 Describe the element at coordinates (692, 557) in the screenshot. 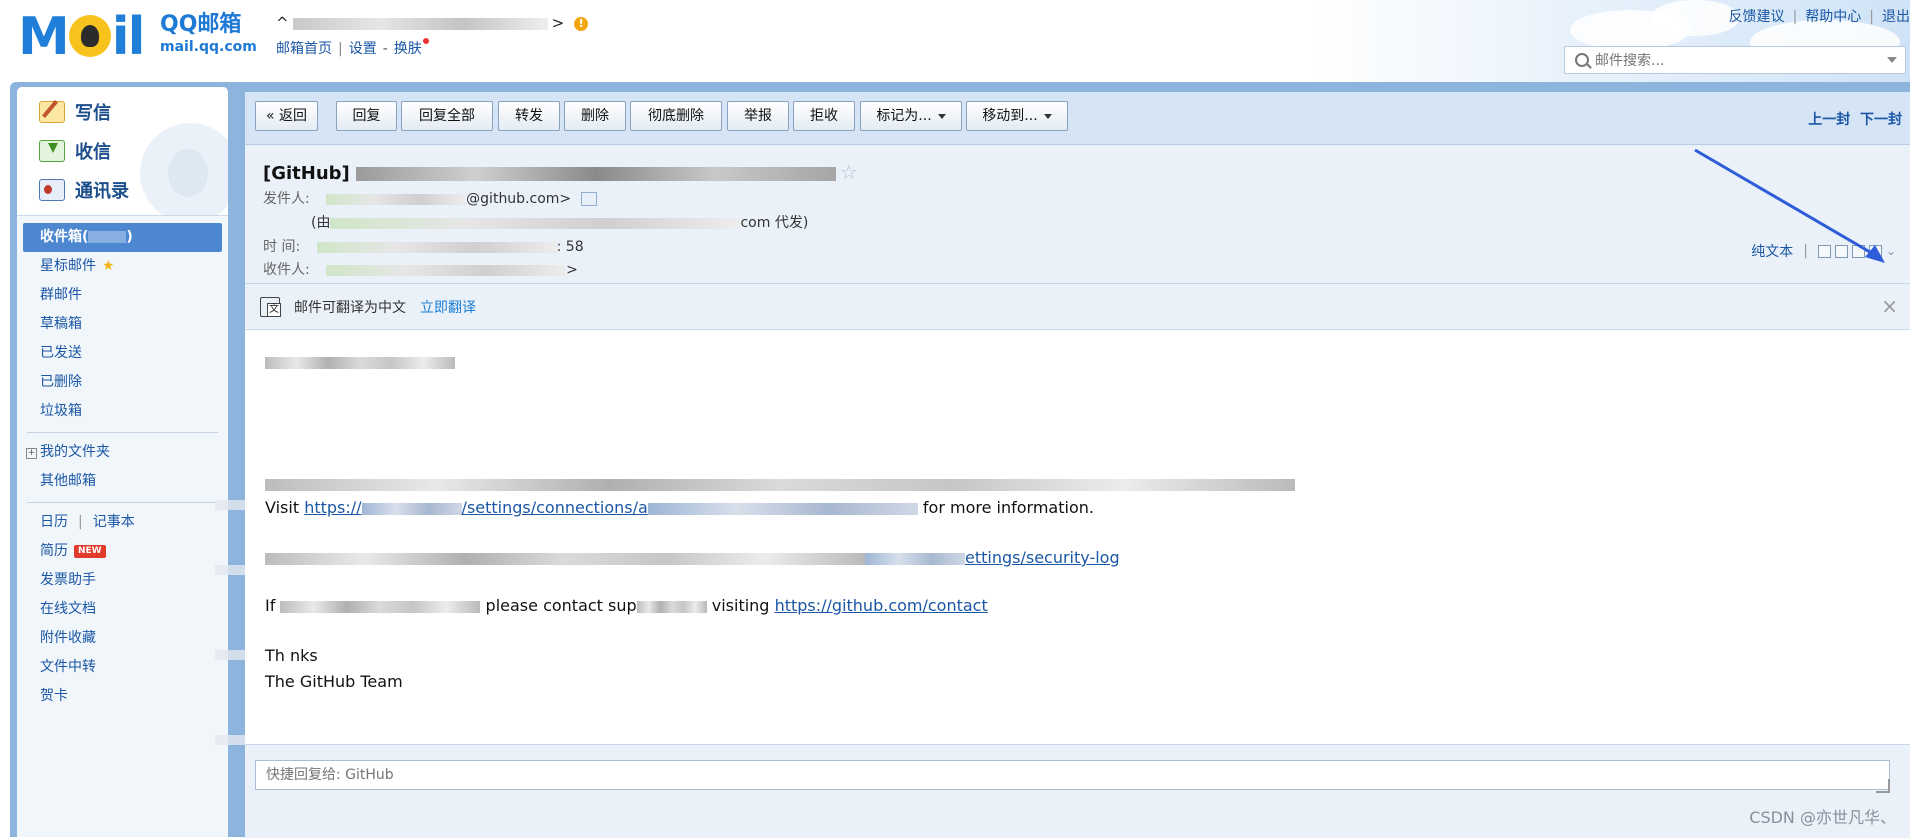

I see `body-line-security: ettings/security-log` at that location.